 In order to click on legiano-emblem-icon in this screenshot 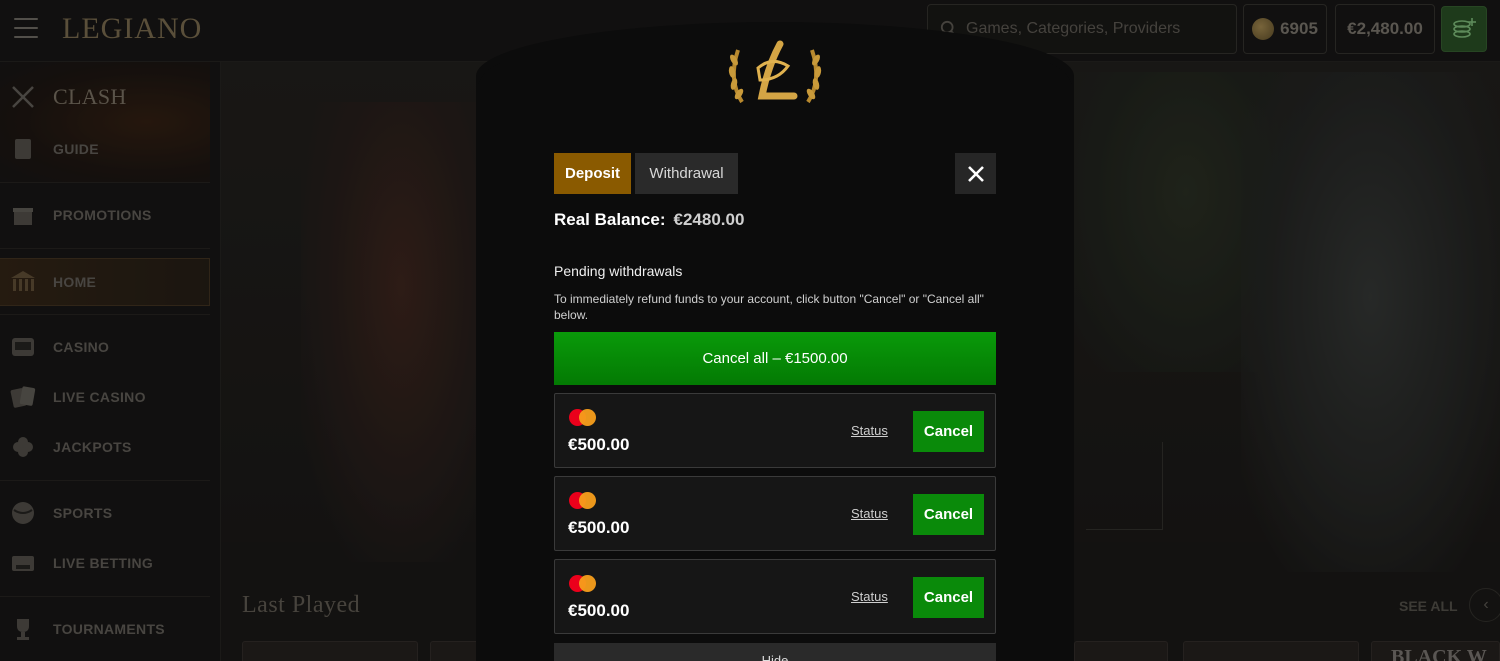, I will do `click(775, 72)`.